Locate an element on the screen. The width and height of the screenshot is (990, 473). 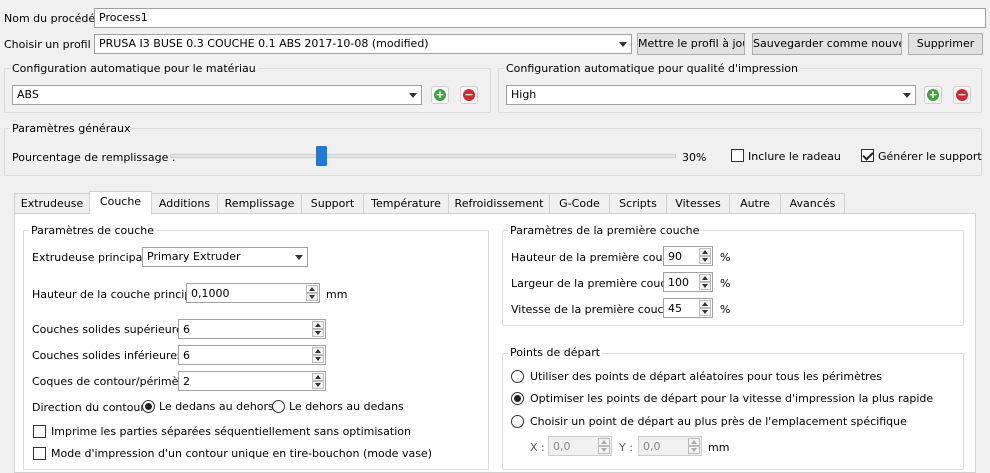
dir-outside-in-radio is located at coordinates (278, 406).